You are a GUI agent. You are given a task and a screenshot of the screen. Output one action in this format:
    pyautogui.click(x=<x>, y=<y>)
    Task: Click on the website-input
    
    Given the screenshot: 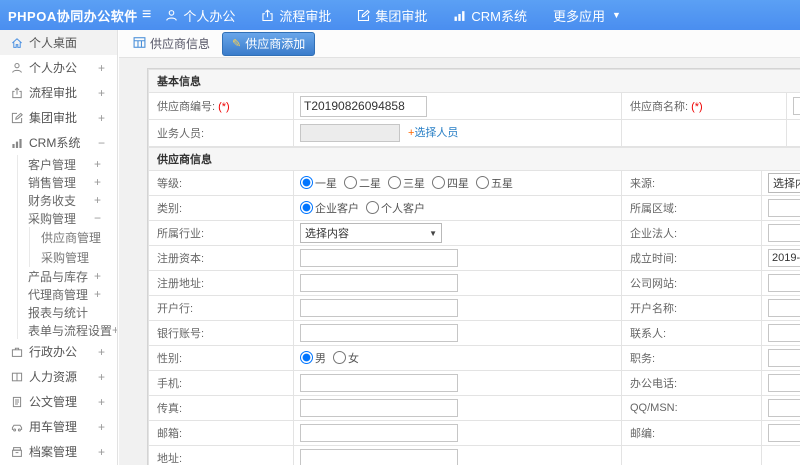 What is the action you would take?
    pyautogui.click(x=784, y=283)
    